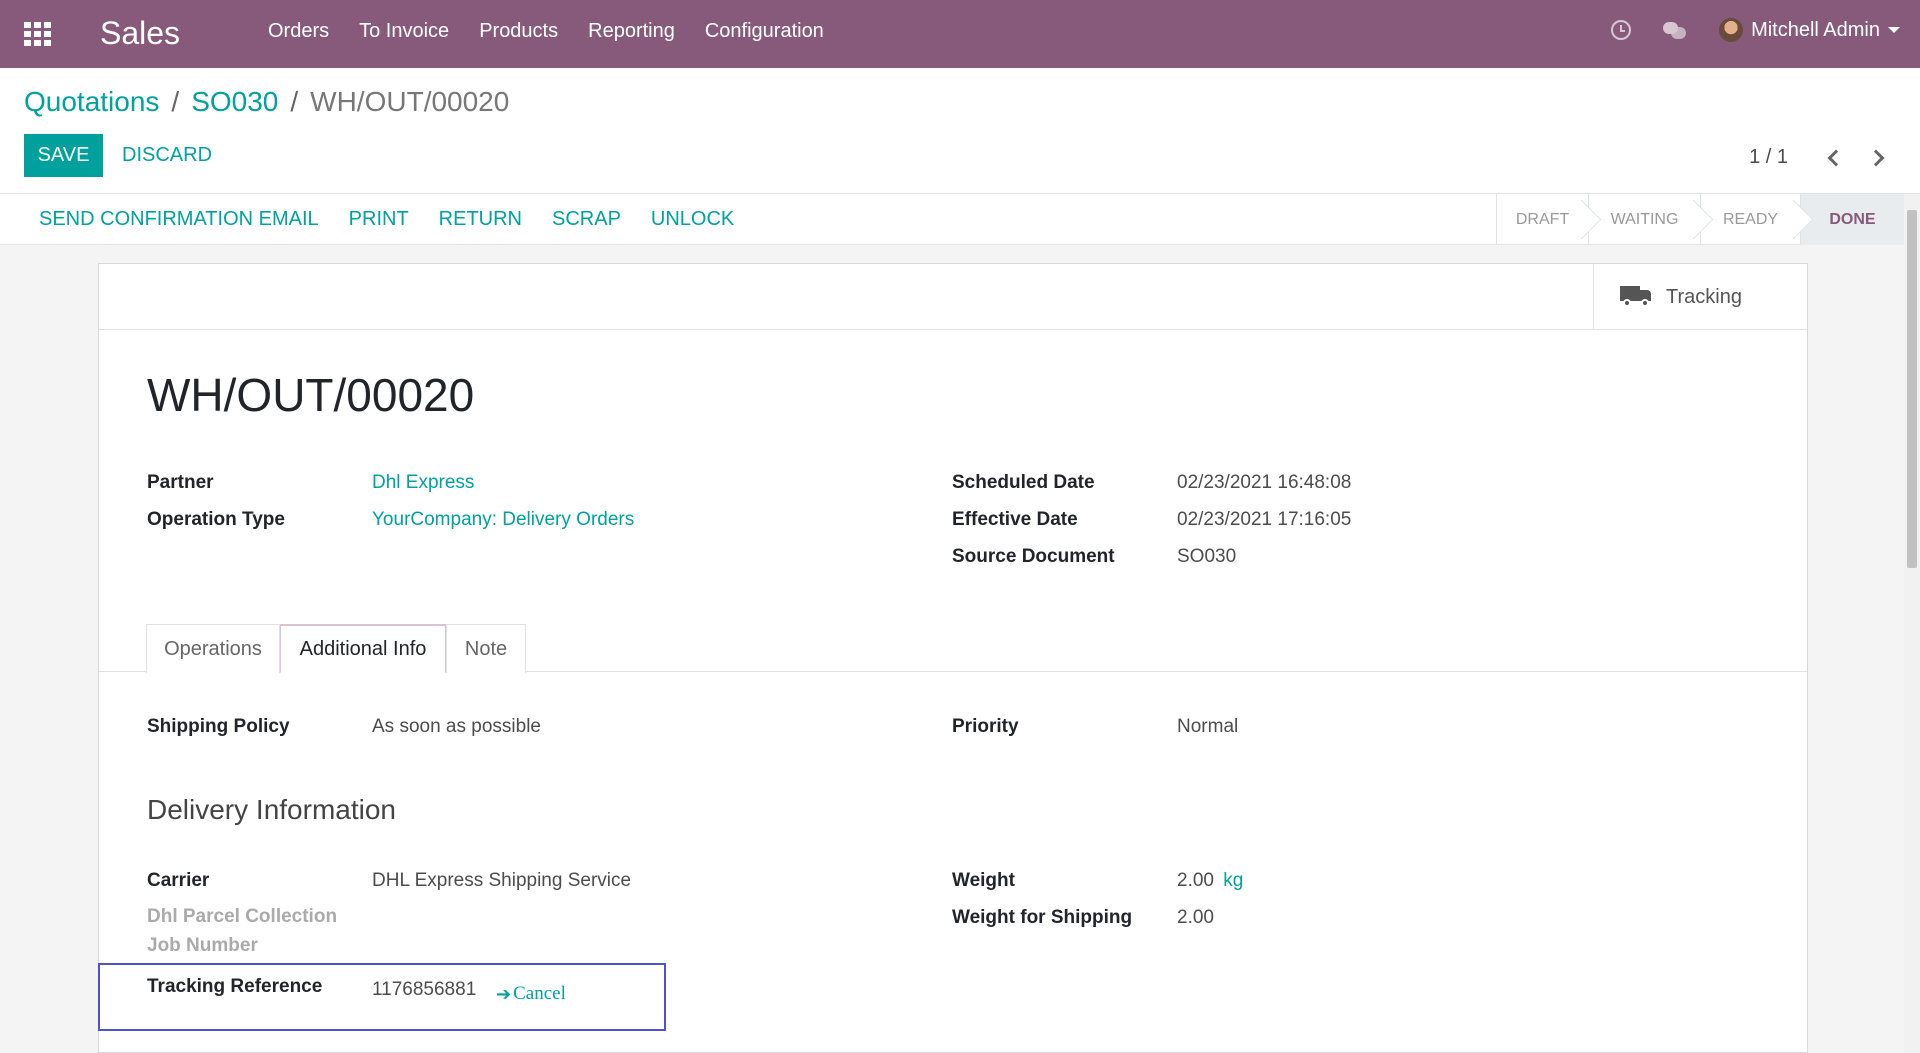  I want to click on priority-field: Normal, so click(1207, 727).